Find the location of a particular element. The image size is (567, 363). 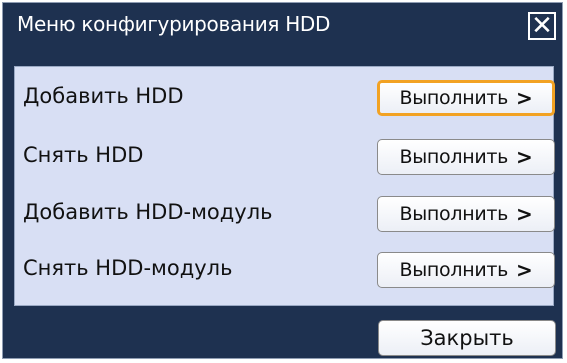

row-add-hdd-module: Добавить HDD-модуль Выполнить > is located at coordinates (285, 214).